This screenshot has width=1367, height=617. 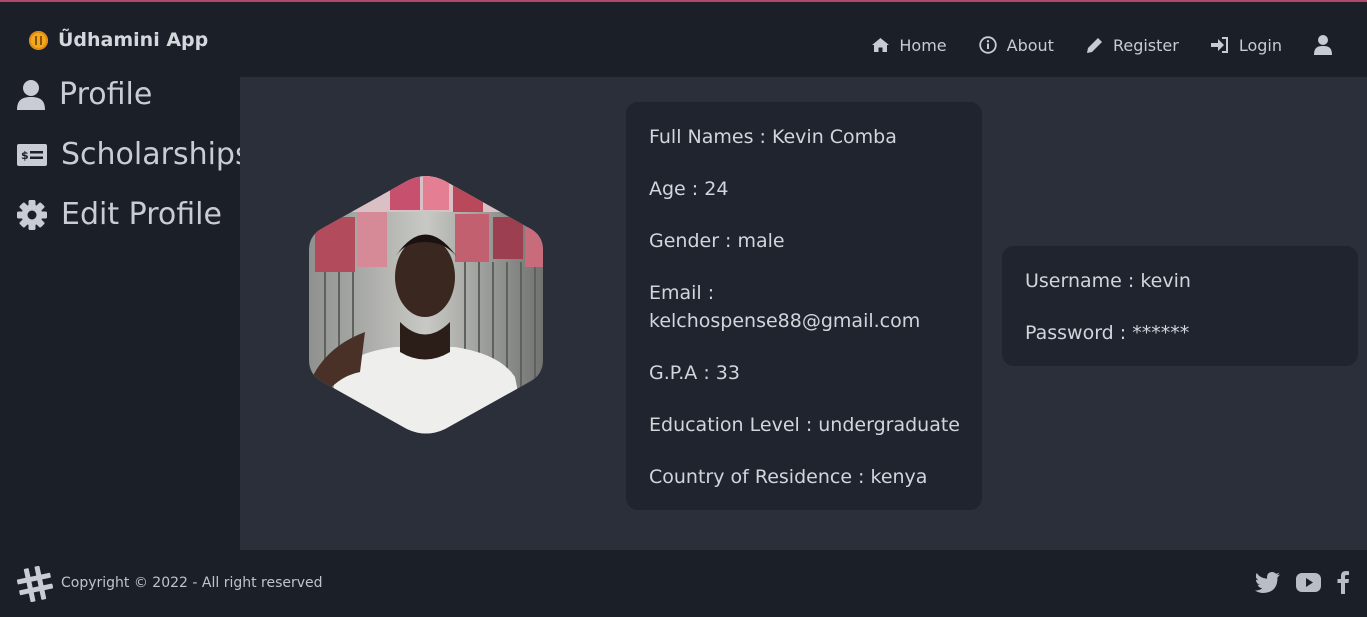 What do you see at coordinates (773, 137) in the screenshot?
I see `full-names-field: Full Names : Kevin Comba` at bounding box center [773, 137].